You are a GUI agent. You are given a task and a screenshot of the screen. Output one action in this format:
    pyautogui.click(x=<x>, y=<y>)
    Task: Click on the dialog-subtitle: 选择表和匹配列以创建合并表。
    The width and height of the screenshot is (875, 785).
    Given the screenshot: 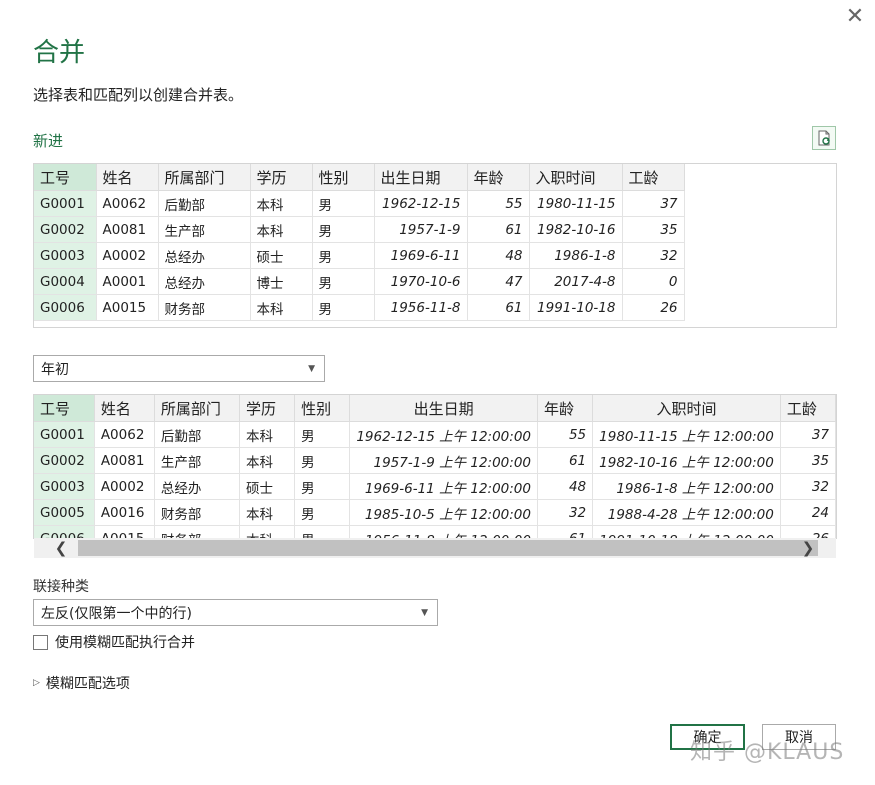 What is the action you would take?
    pyautogui.click(x=138, y=95)
    